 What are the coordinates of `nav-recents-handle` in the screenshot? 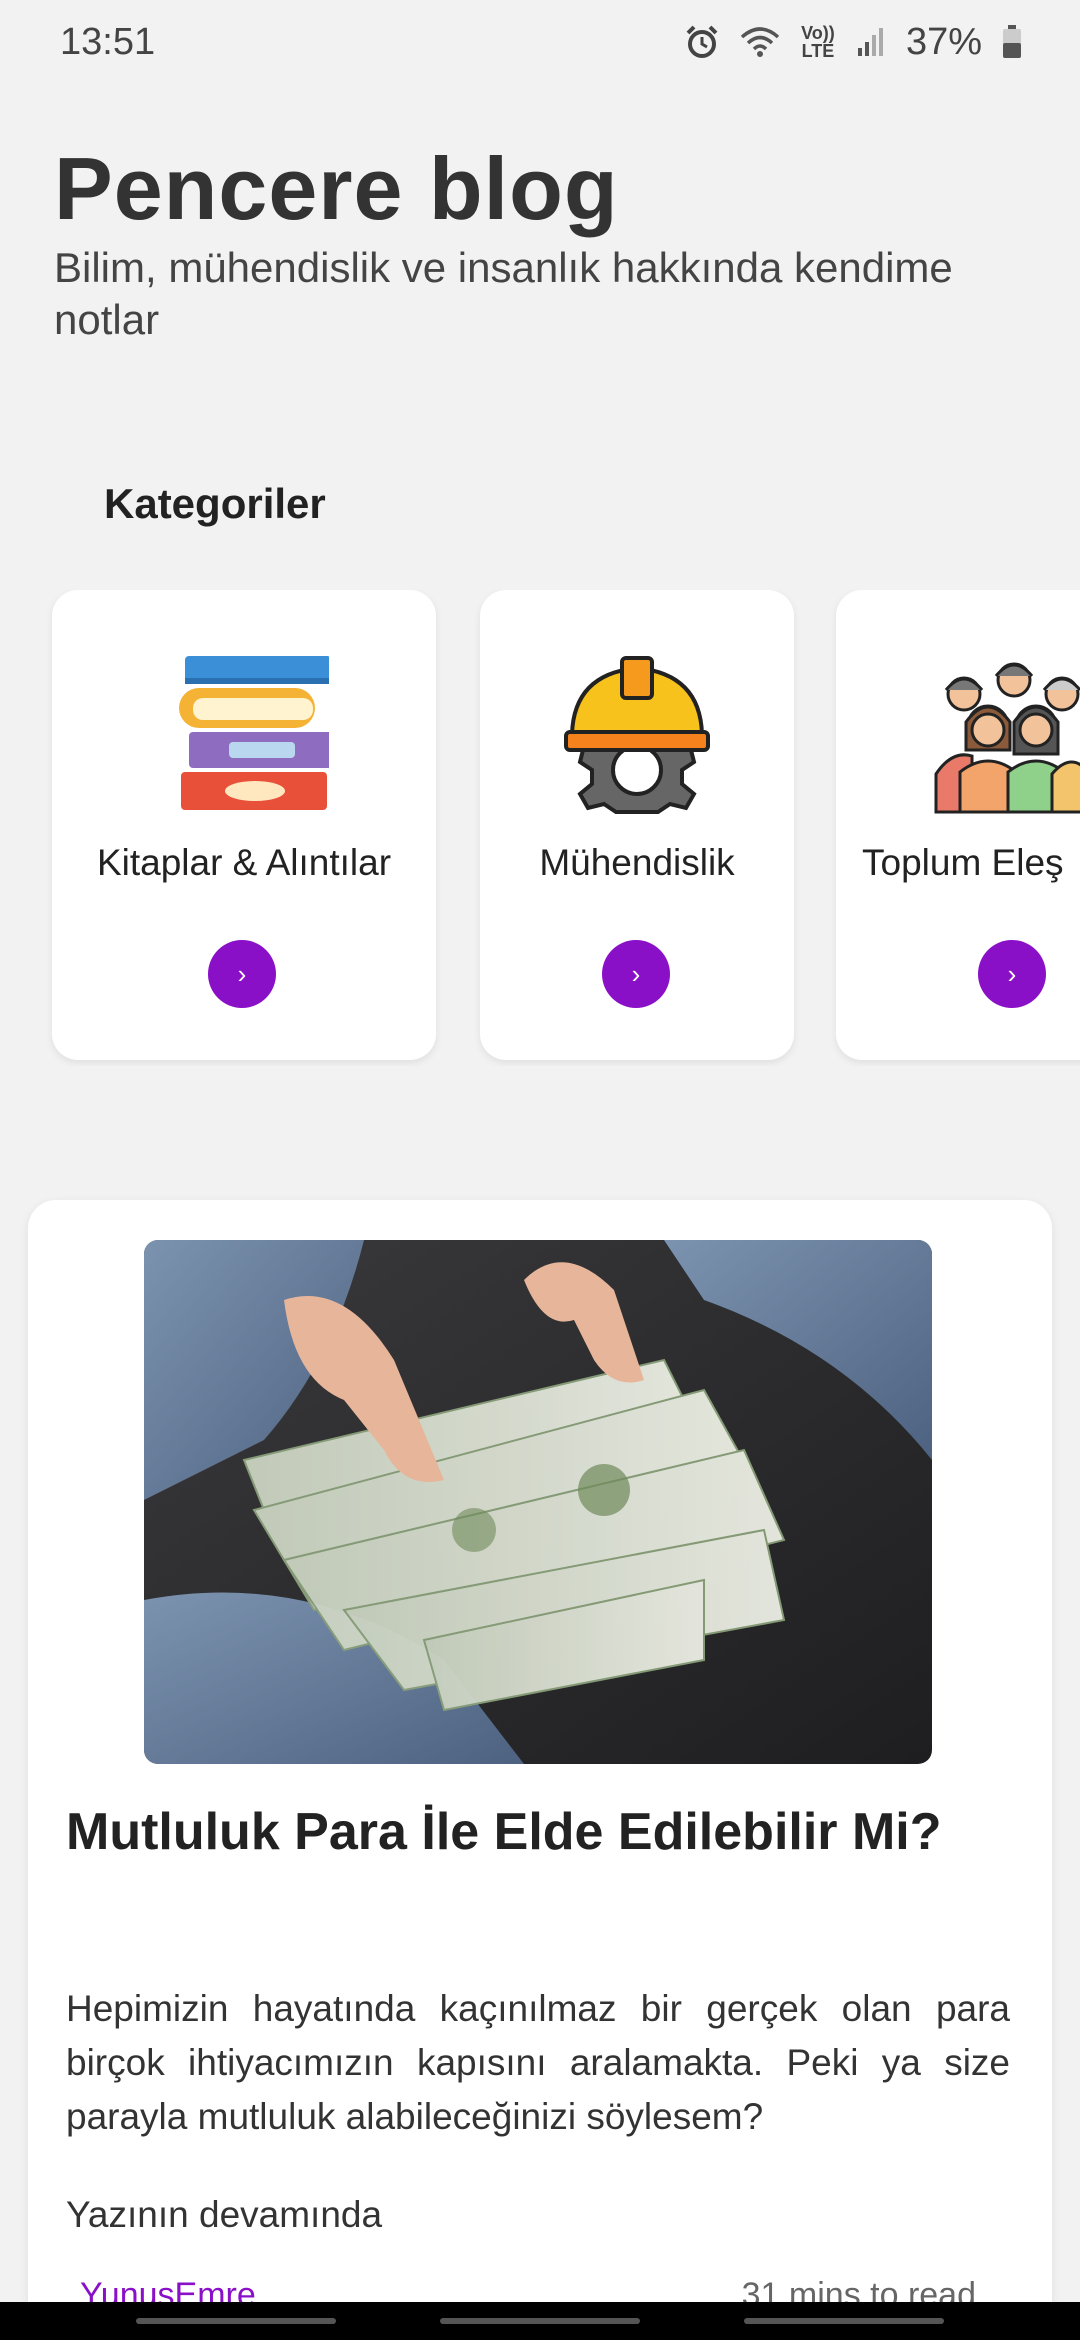 It's located at (236, 2321).